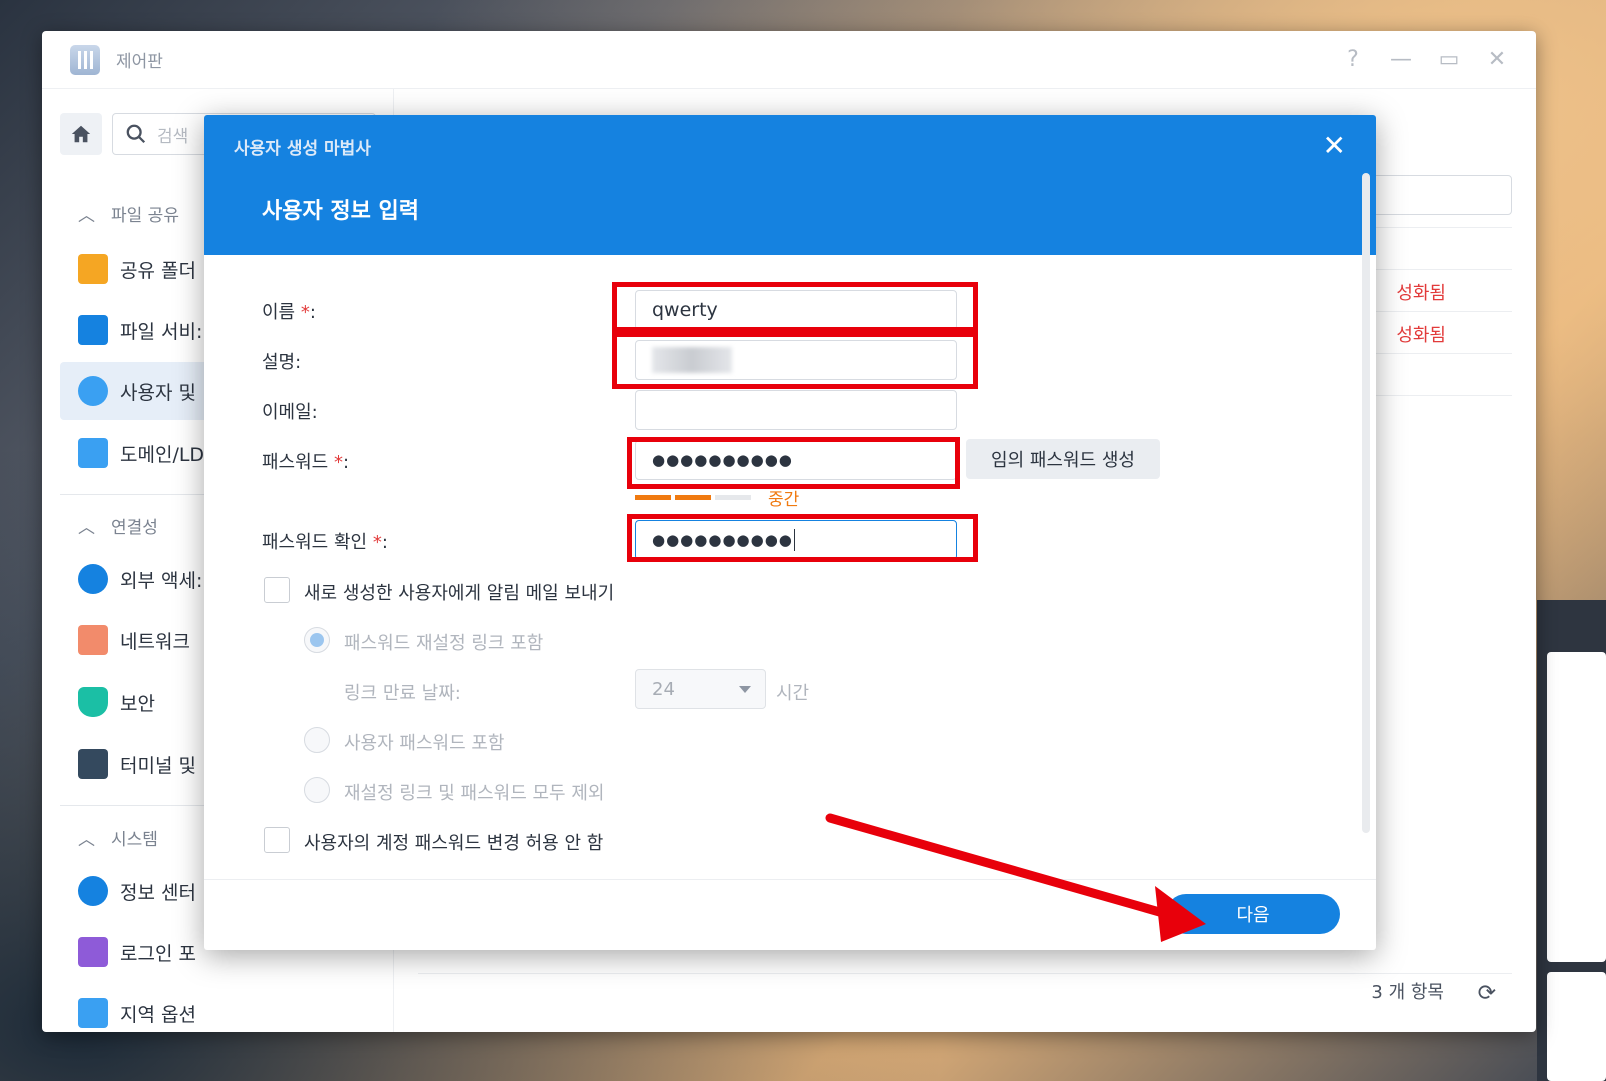  I want to click on annotation-arrow, so click(1015, 877).